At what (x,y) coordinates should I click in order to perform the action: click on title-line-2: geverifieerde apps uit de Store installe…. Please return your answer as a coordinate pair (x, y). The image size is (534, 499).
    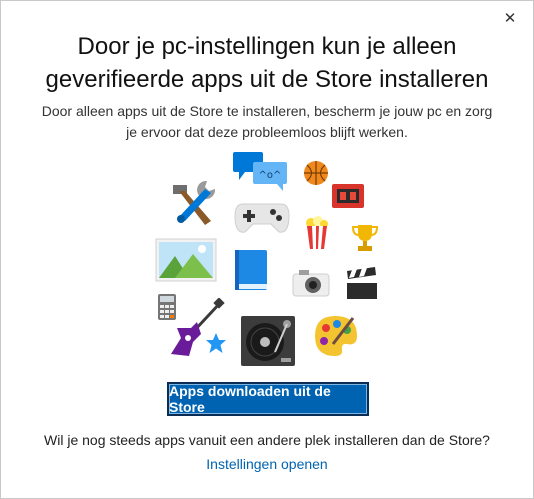
    Looking at the image, I should click on (267, 79).